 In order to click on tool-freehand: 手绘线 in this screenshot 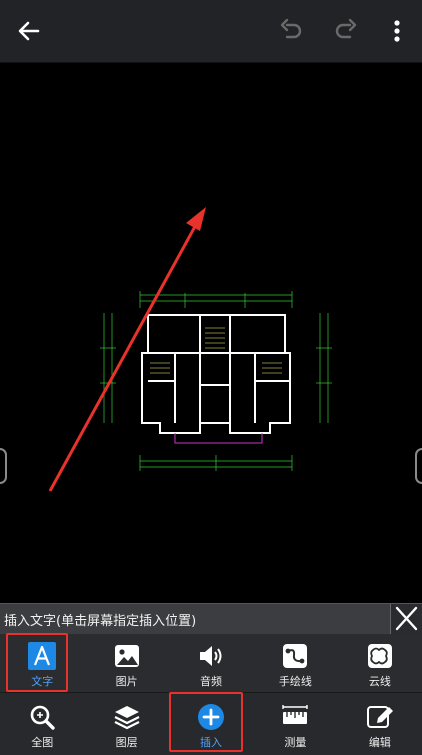, I will do `click(295, 663)`.